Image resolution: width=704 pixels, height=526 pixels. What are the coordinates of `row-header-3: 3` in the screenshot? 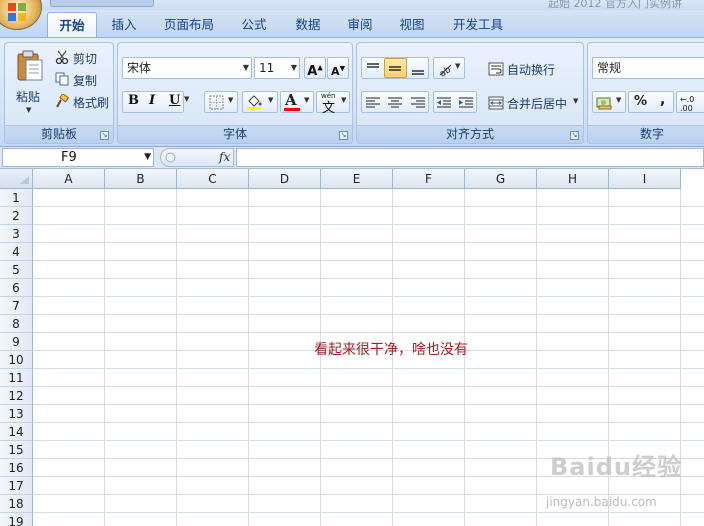 It's located at (16, 234).